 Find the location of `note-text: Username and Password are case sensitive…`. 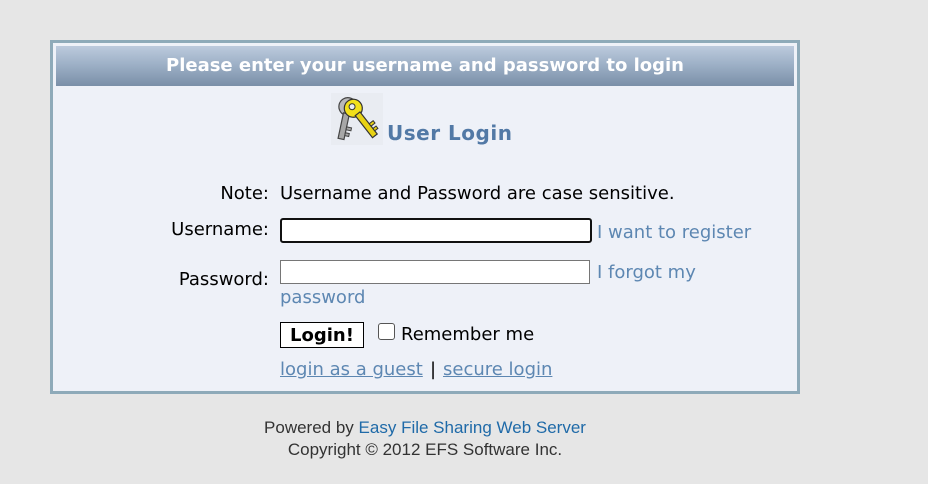

note-text: Username and Password are case sensitive… is located at coordinates (477, 193).